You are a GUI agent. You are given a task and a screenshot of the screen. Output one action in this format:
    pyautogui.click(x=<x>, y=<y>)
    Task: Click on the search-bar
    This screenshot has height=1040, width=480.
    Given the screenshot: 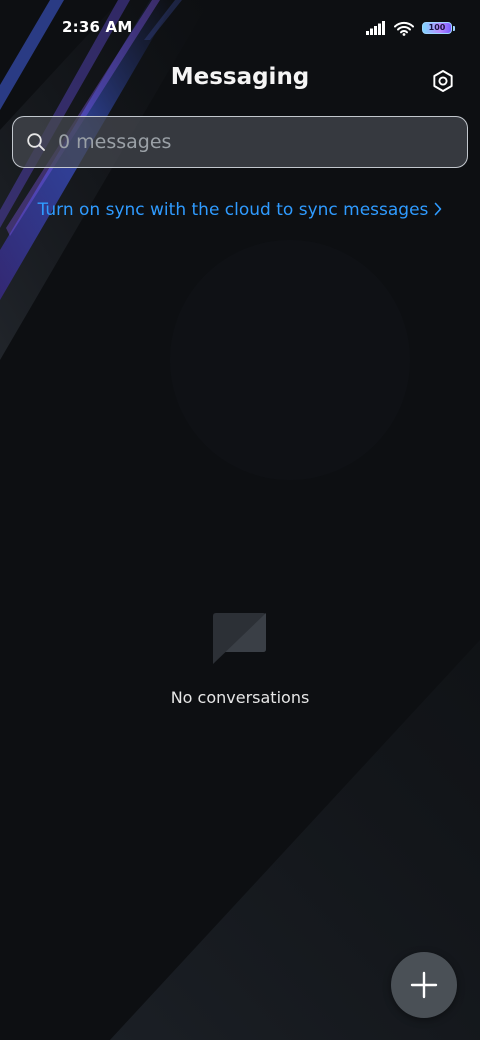 What is the action you would take?
    pyautogui.click(x=240, y=142)
    